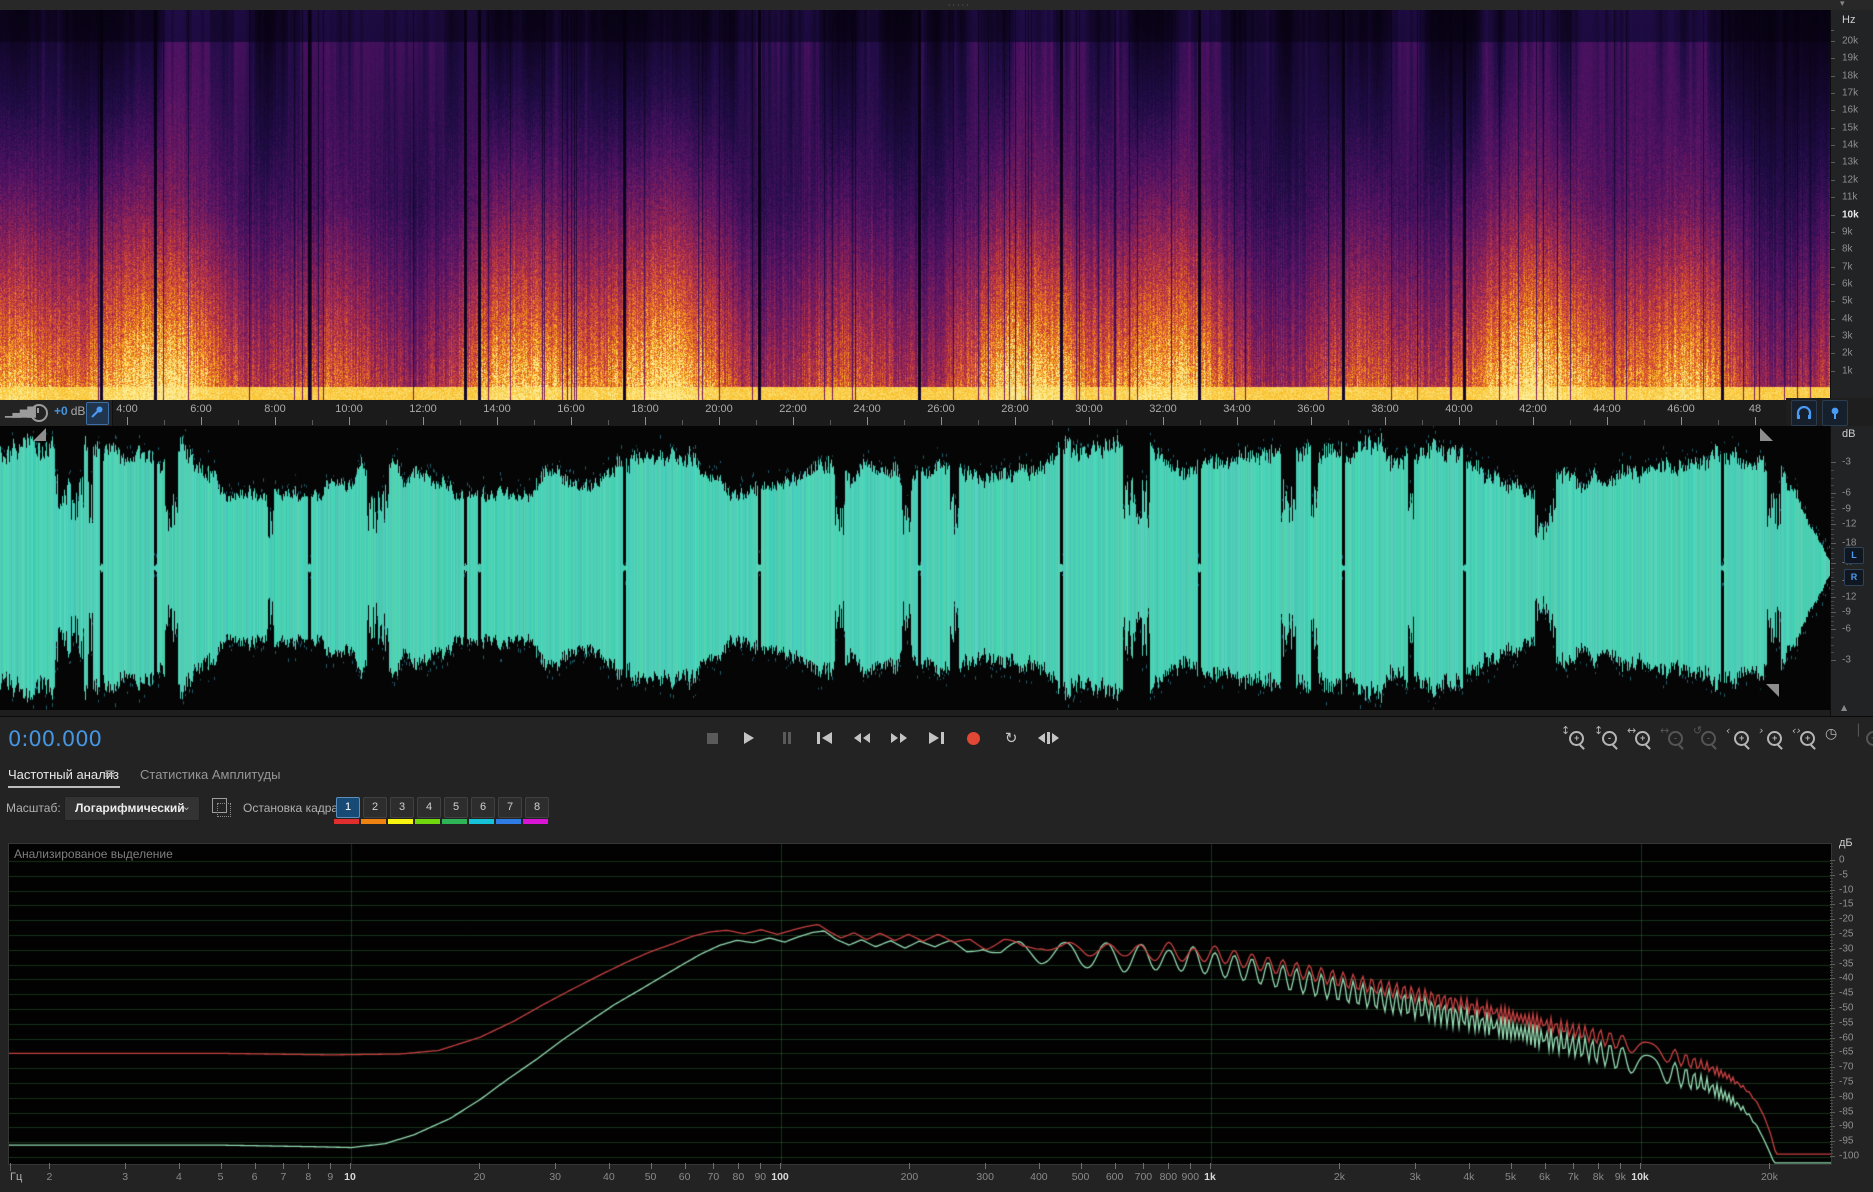  Describe the element at coordinates (1846, 1008) in the screenshot. I see `db-tick-label: -50` at that location.